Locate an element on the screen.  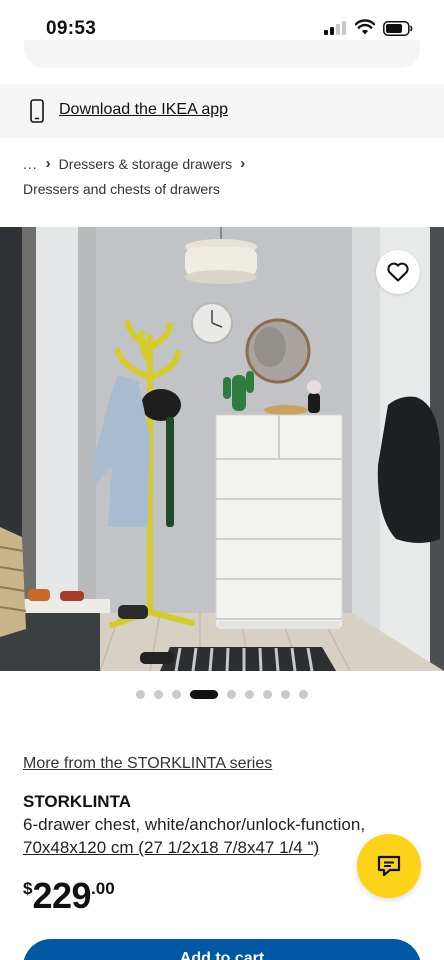
product-dimensions-link: 70x48x120 cm (27 1/2x18 7/8x47 1/4 ") is located at coordinates (171, 848).